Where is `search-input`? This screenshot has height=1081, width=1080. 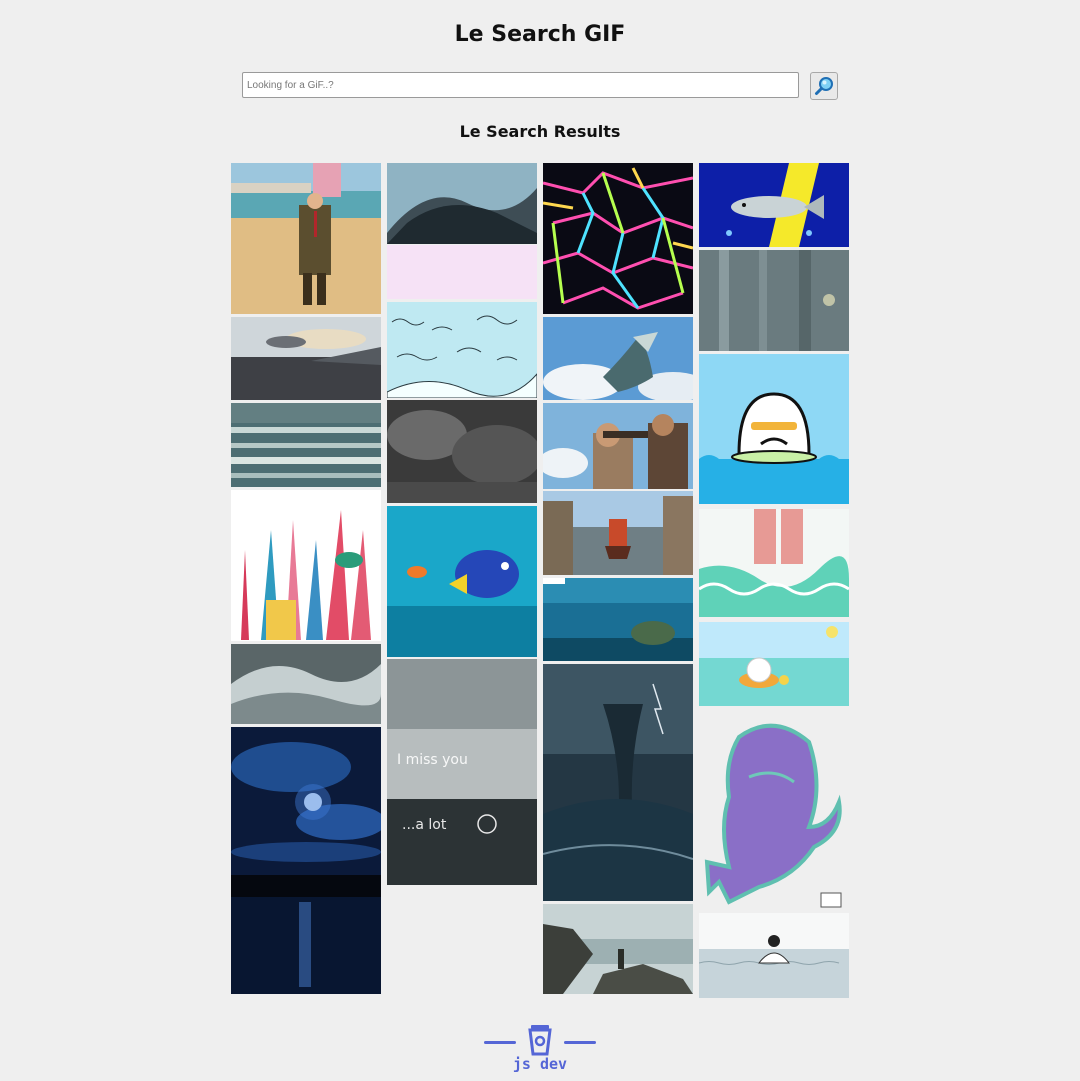
search-input is located at coordinates (520, 85).